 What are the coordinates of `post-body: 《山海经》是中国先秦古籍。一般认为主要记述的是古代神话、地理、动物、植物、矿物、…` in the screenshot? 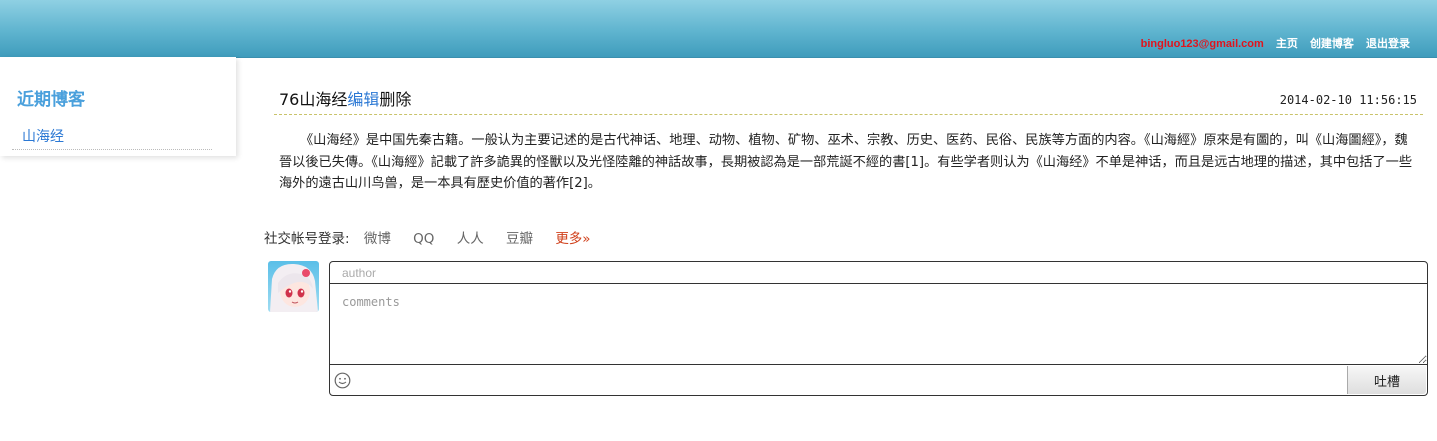 It's located at (846, 162).